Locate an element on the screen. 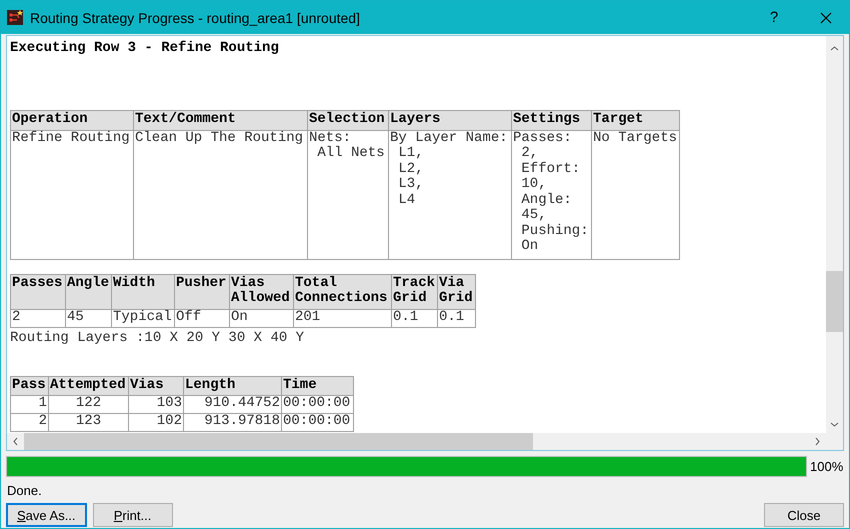 The width and height of the screenshot is (850, 529). window-title: Routing Strategy Progress - routing_area1 [unrouted] is located at coordinates (195, 18).